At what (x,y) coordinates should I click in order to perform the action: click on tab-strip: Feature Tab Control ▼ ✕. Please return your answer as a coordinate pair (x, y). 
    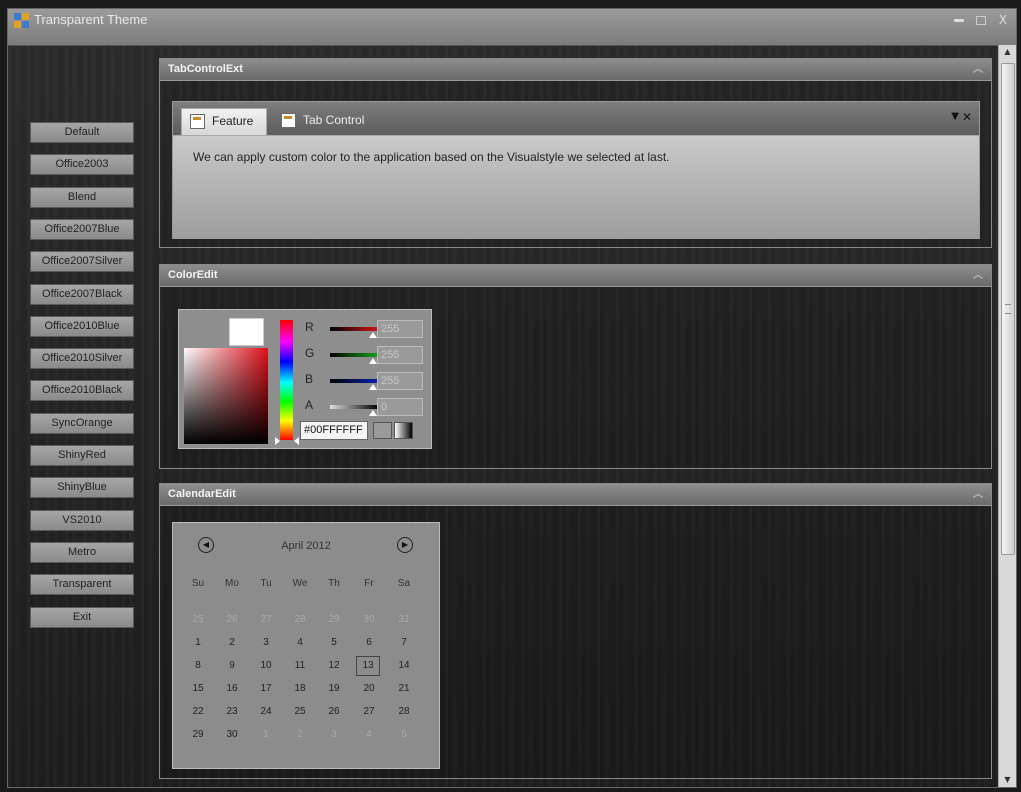
    Looking at the image, I should click on (576, 119).